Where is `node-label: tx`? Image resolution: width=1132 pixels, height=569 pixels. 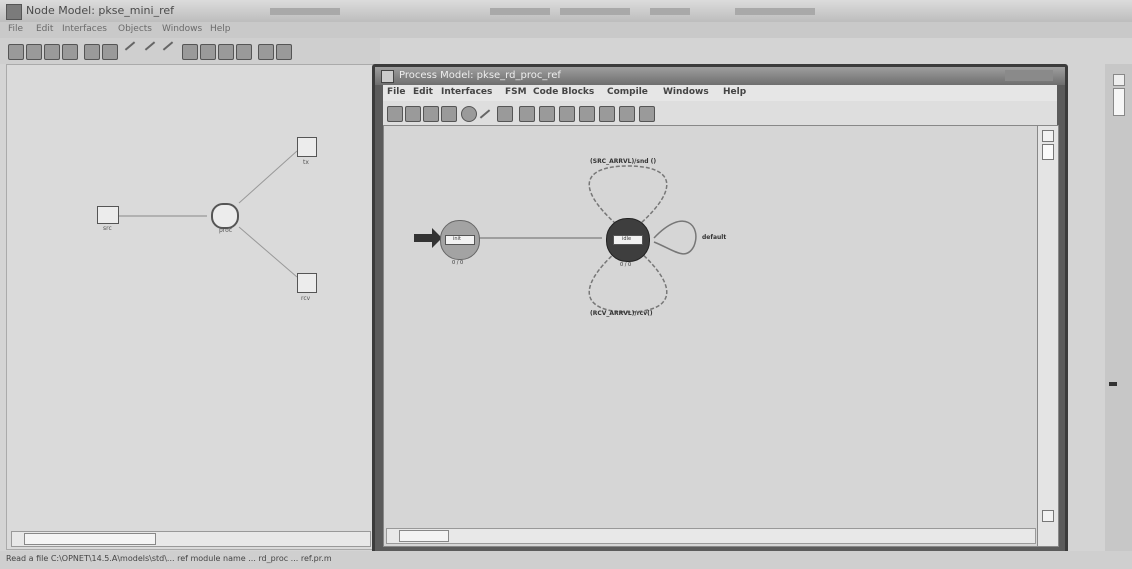
node-label: tx is located at coordinates (306, 162).